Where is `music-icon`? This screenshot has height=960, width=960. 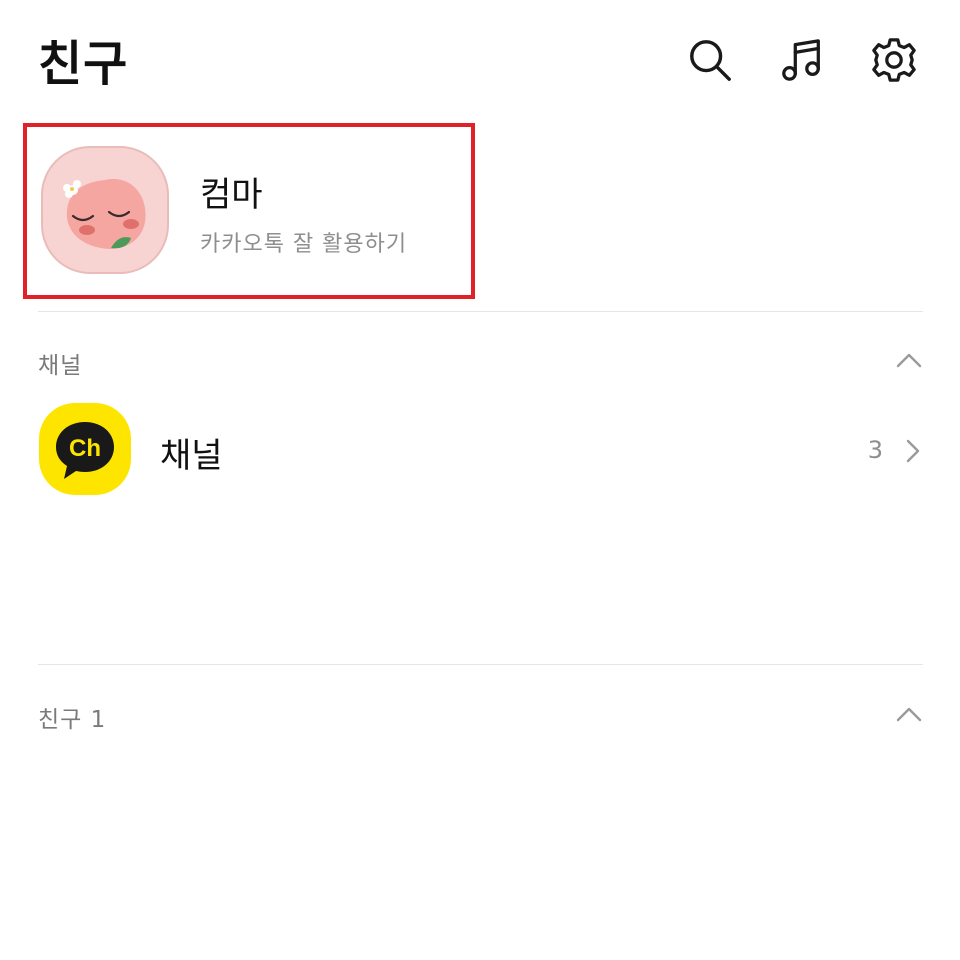
music-icon is located at coordinates (802, 60).